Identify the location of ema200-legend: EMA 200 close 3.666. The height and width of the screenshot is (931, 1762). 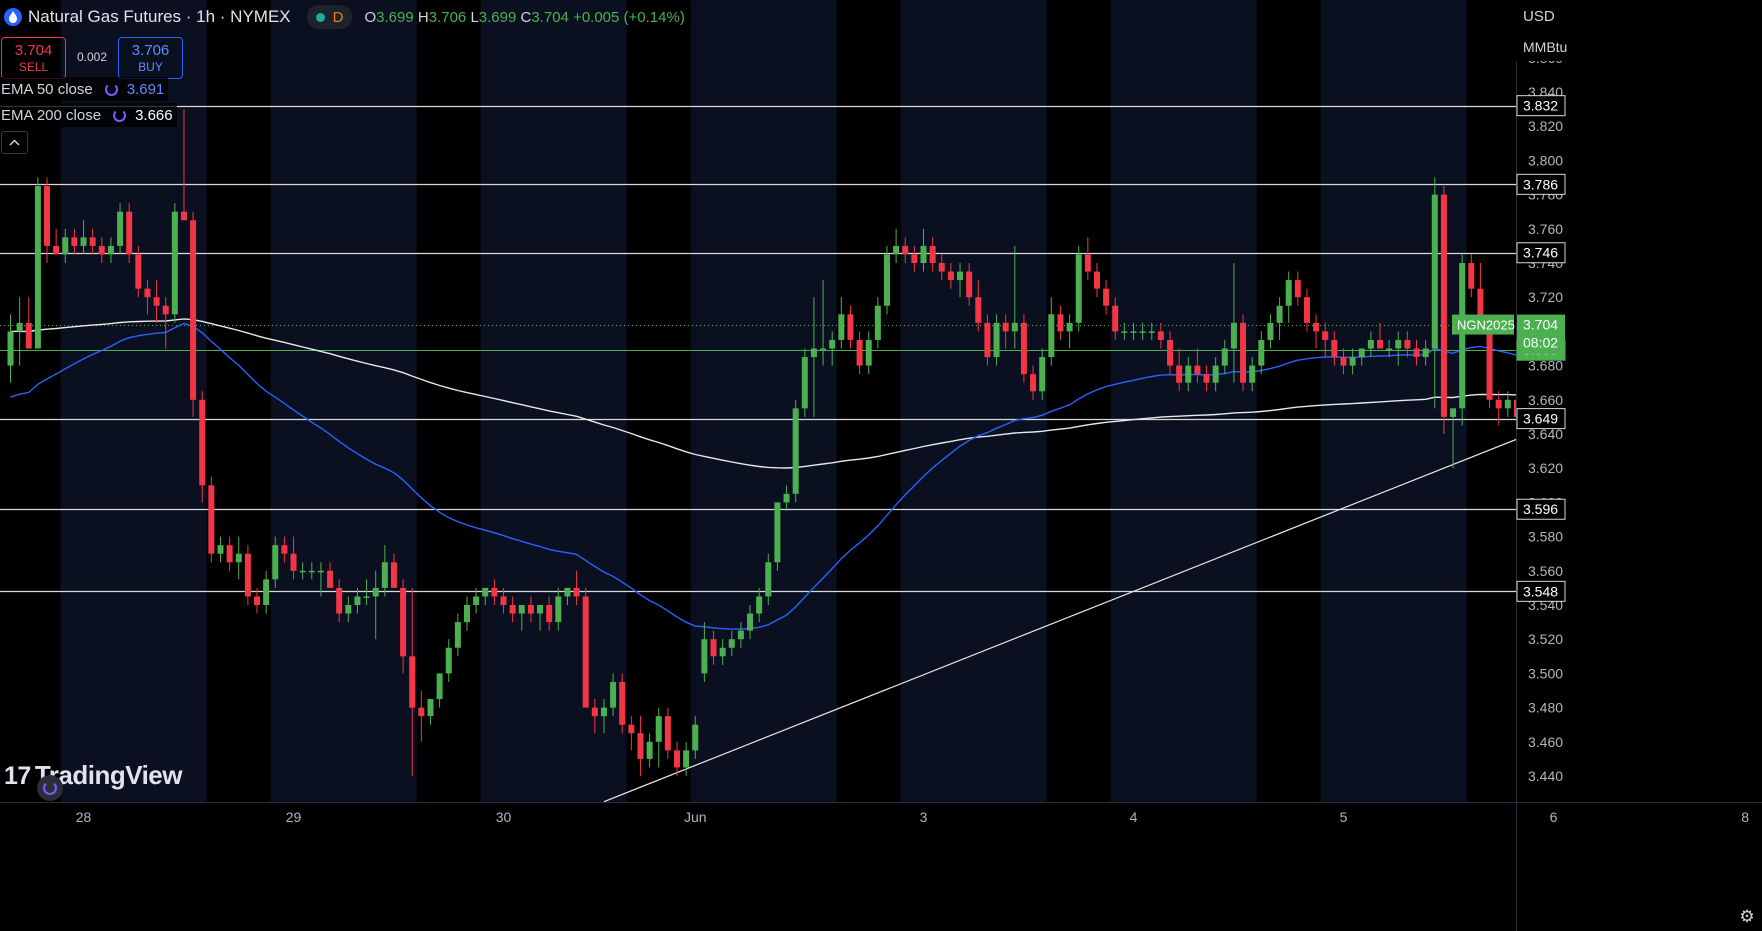
(88, 115).